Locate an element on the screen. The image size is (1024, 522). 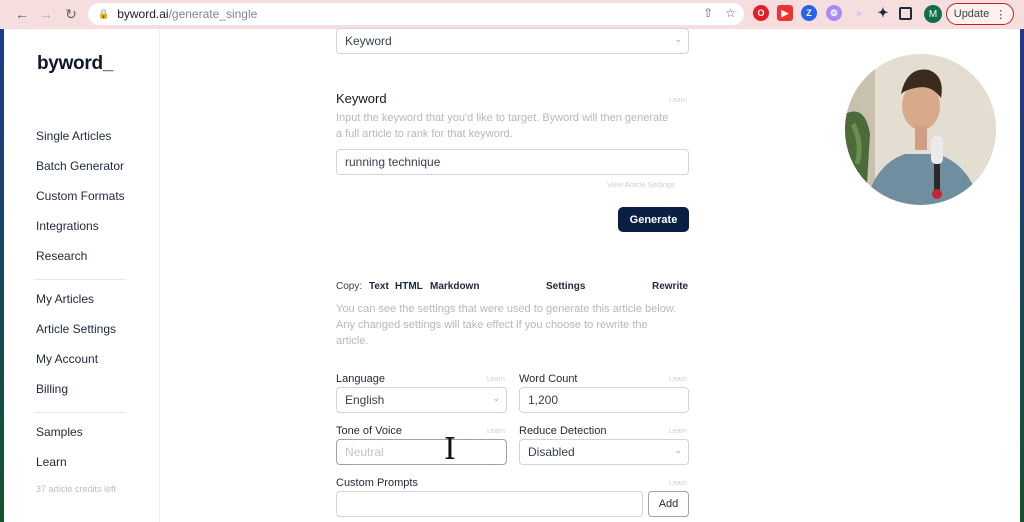
mode-select: Keyword ⌄ is located at coordinates (512, 41).